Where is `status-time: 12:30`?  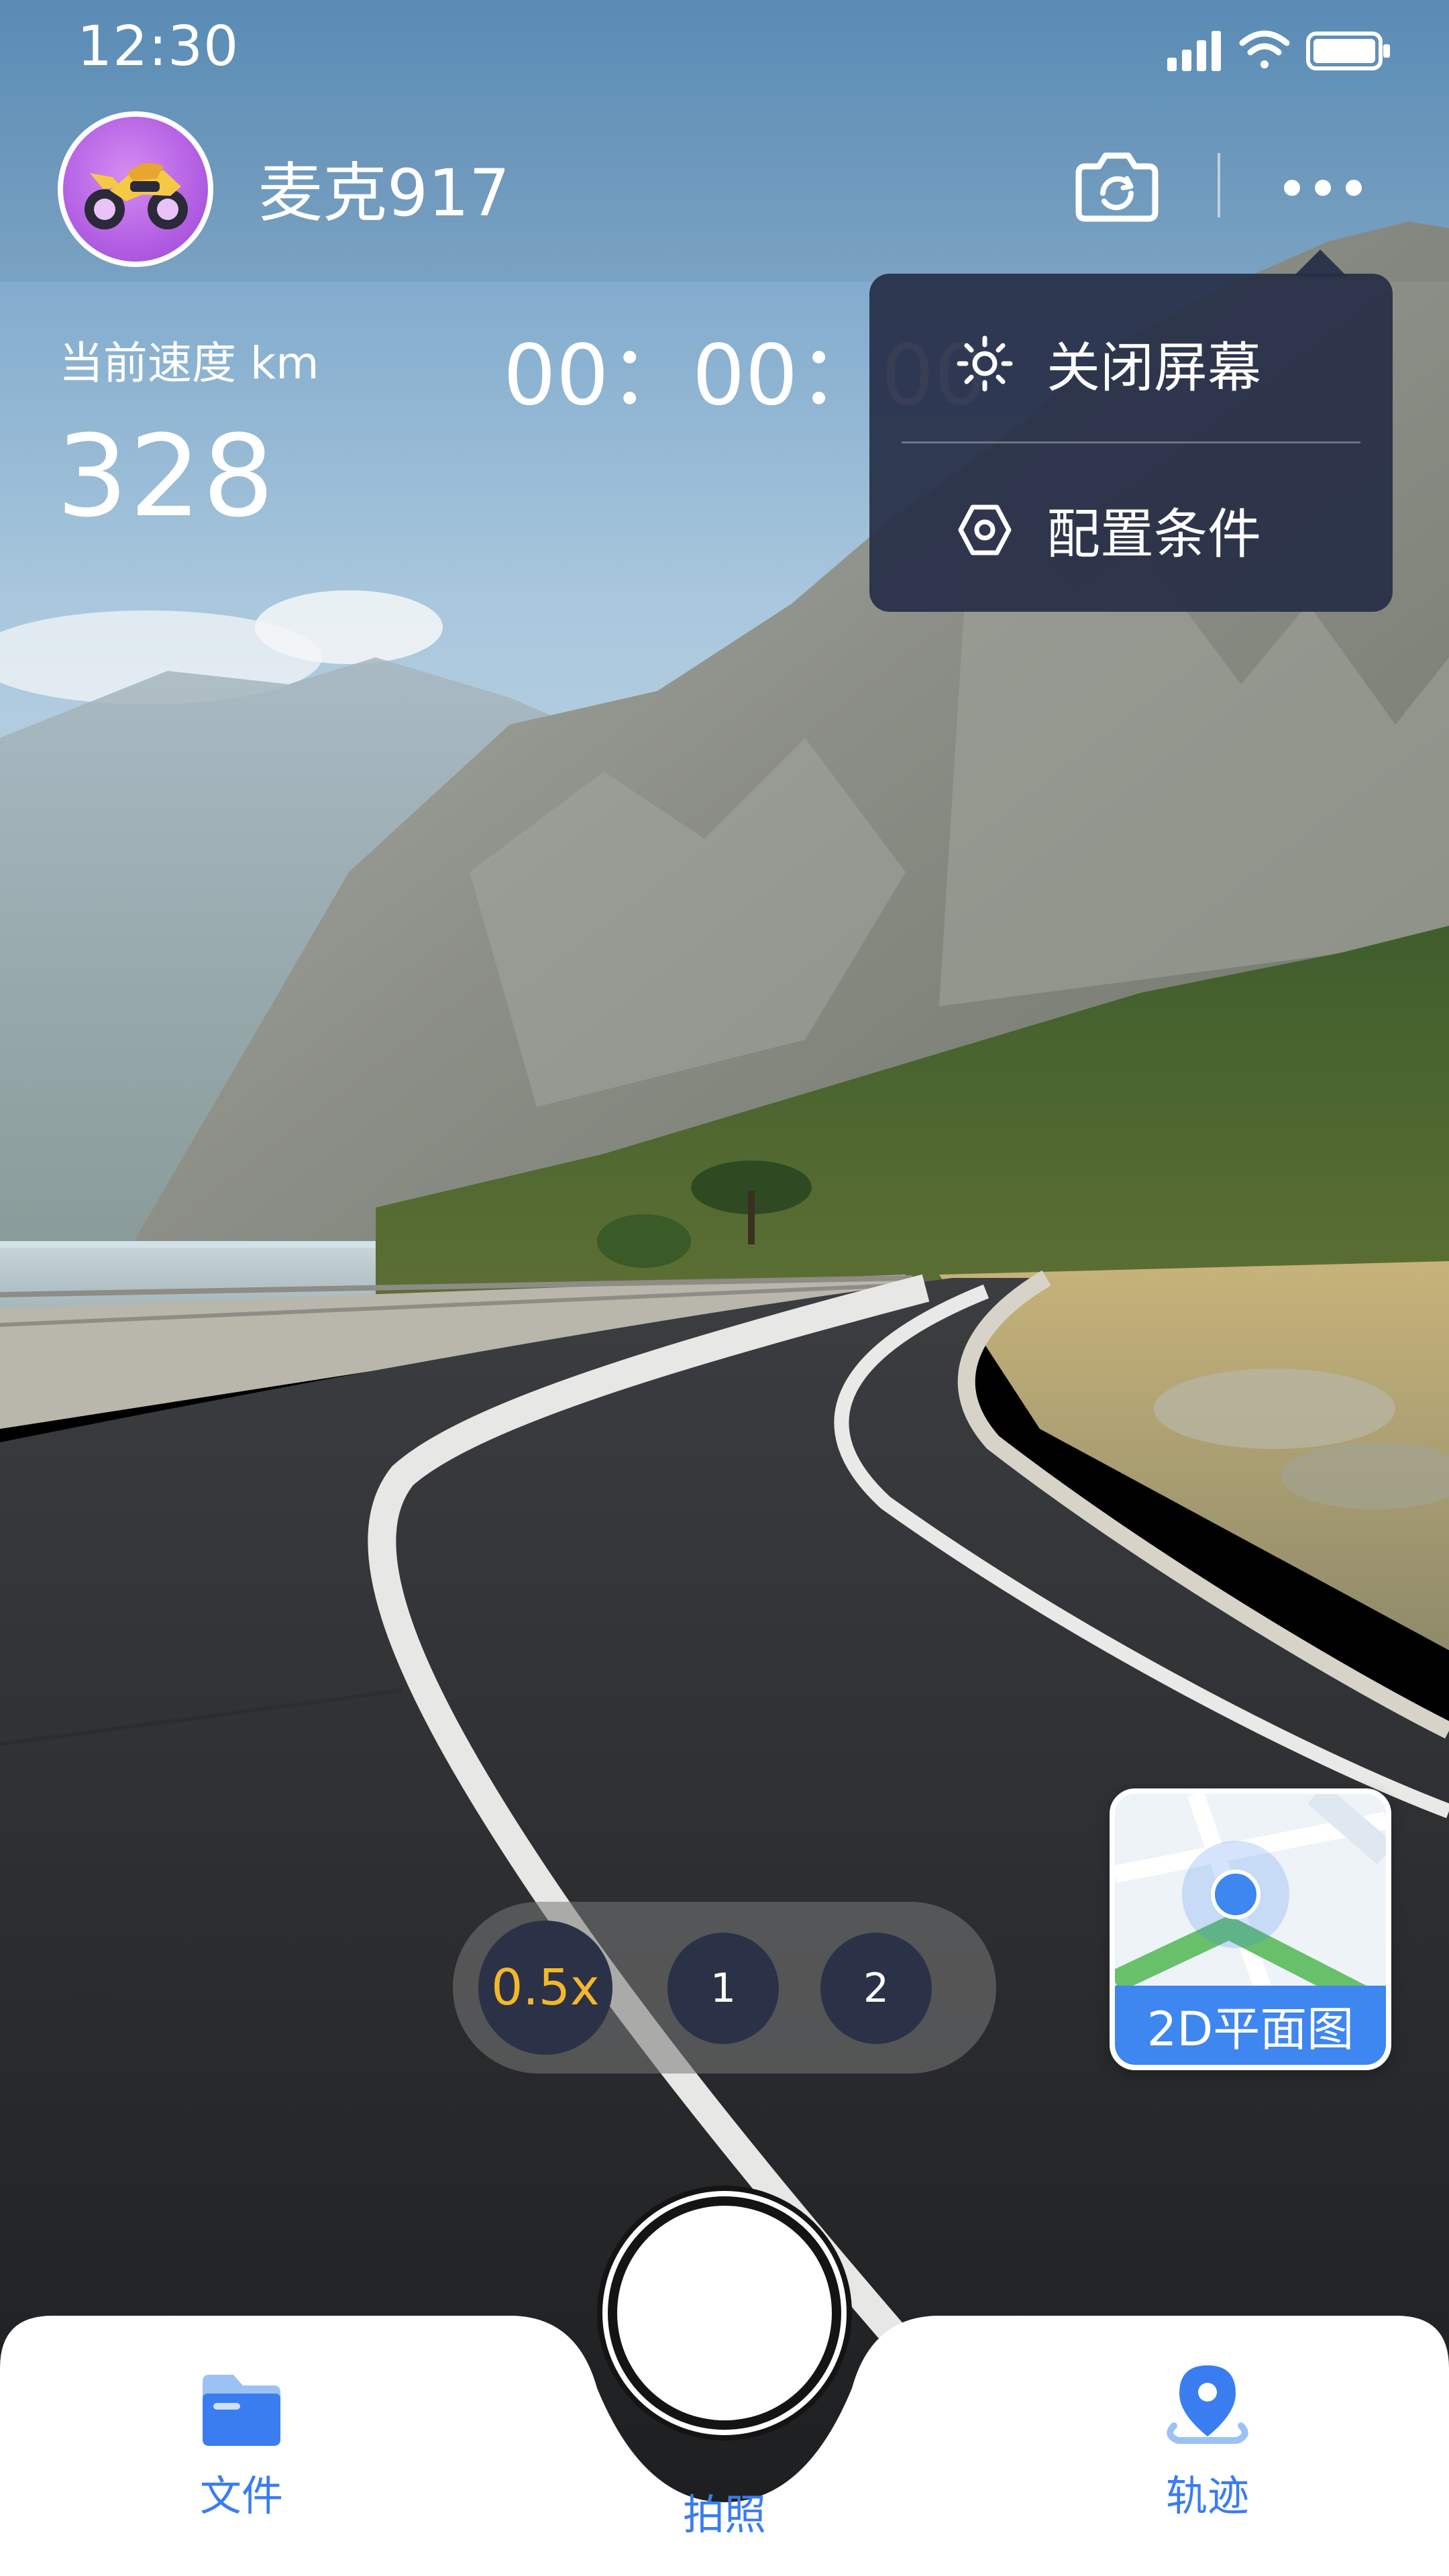 status-time: 12:30 is located at coordinates (158, 46).